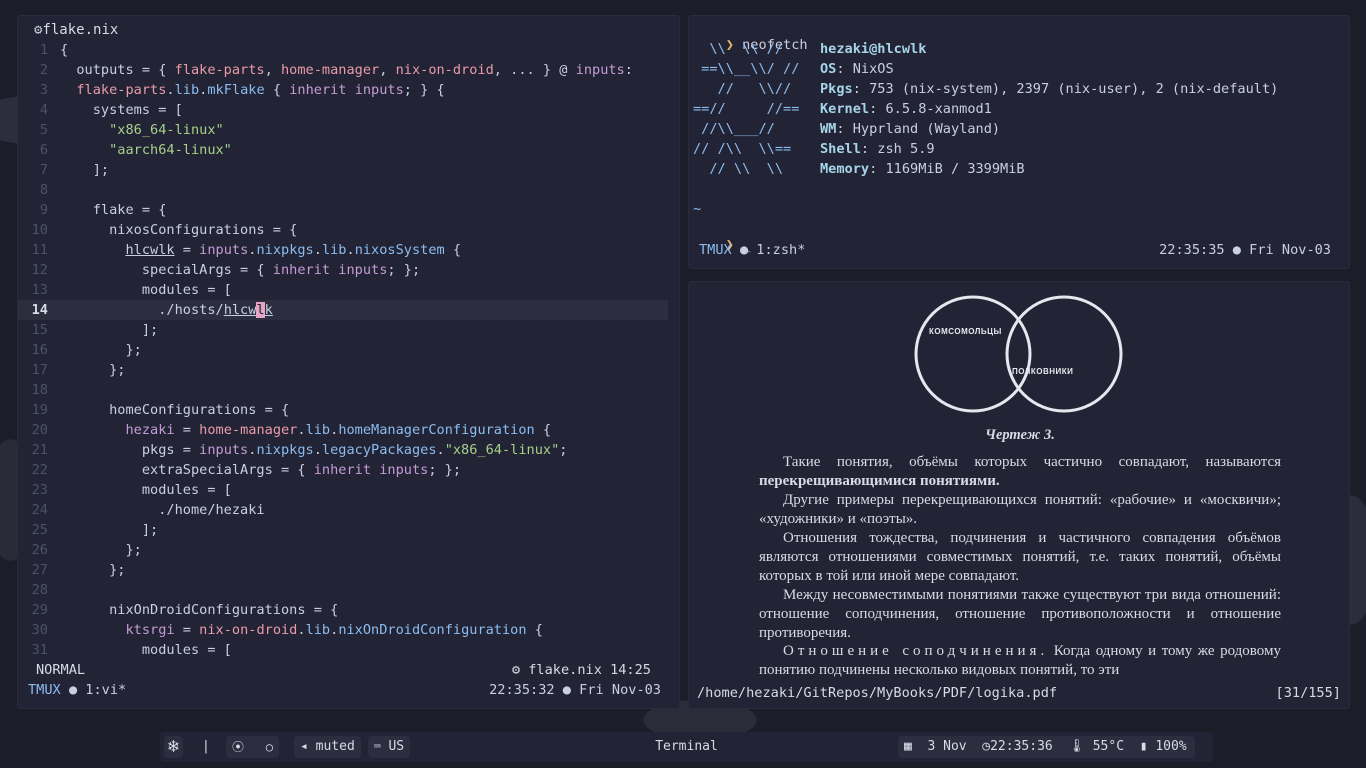 Image resolution: width=1366 pixels, height=768 pixels. What do you see at coordinates (1064, 354) in the screenshot?
I see `venn-right-circle` at bounding box center [1064, 354].